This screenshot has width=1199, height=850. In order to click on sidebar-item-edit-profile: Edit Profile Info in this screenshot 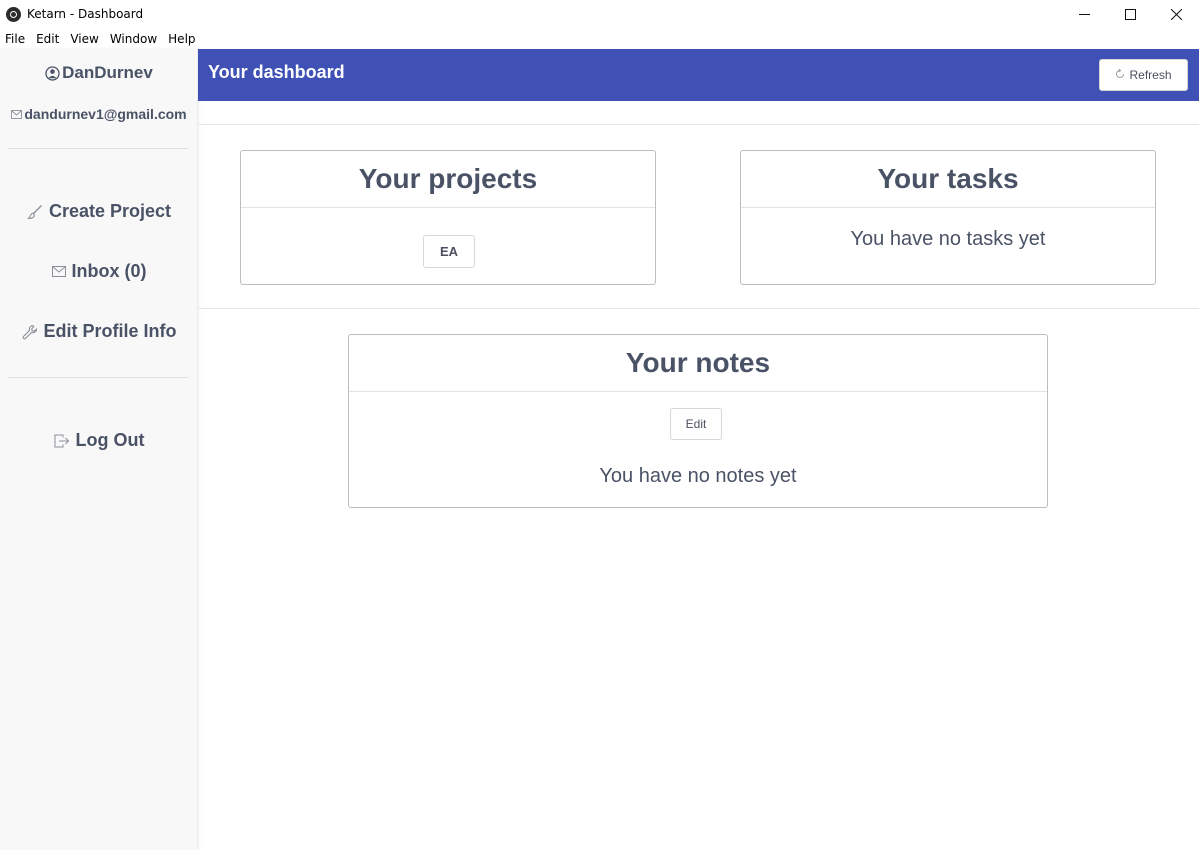, I will do `click(99, 331)`.